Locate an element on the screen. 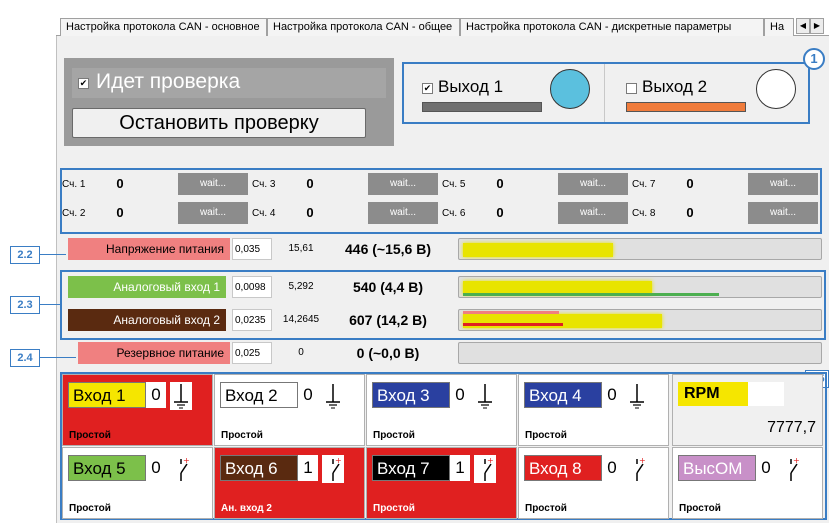  tab-can-basic: Настройка протокола CAN - основное is located at coordinates (163, 27).